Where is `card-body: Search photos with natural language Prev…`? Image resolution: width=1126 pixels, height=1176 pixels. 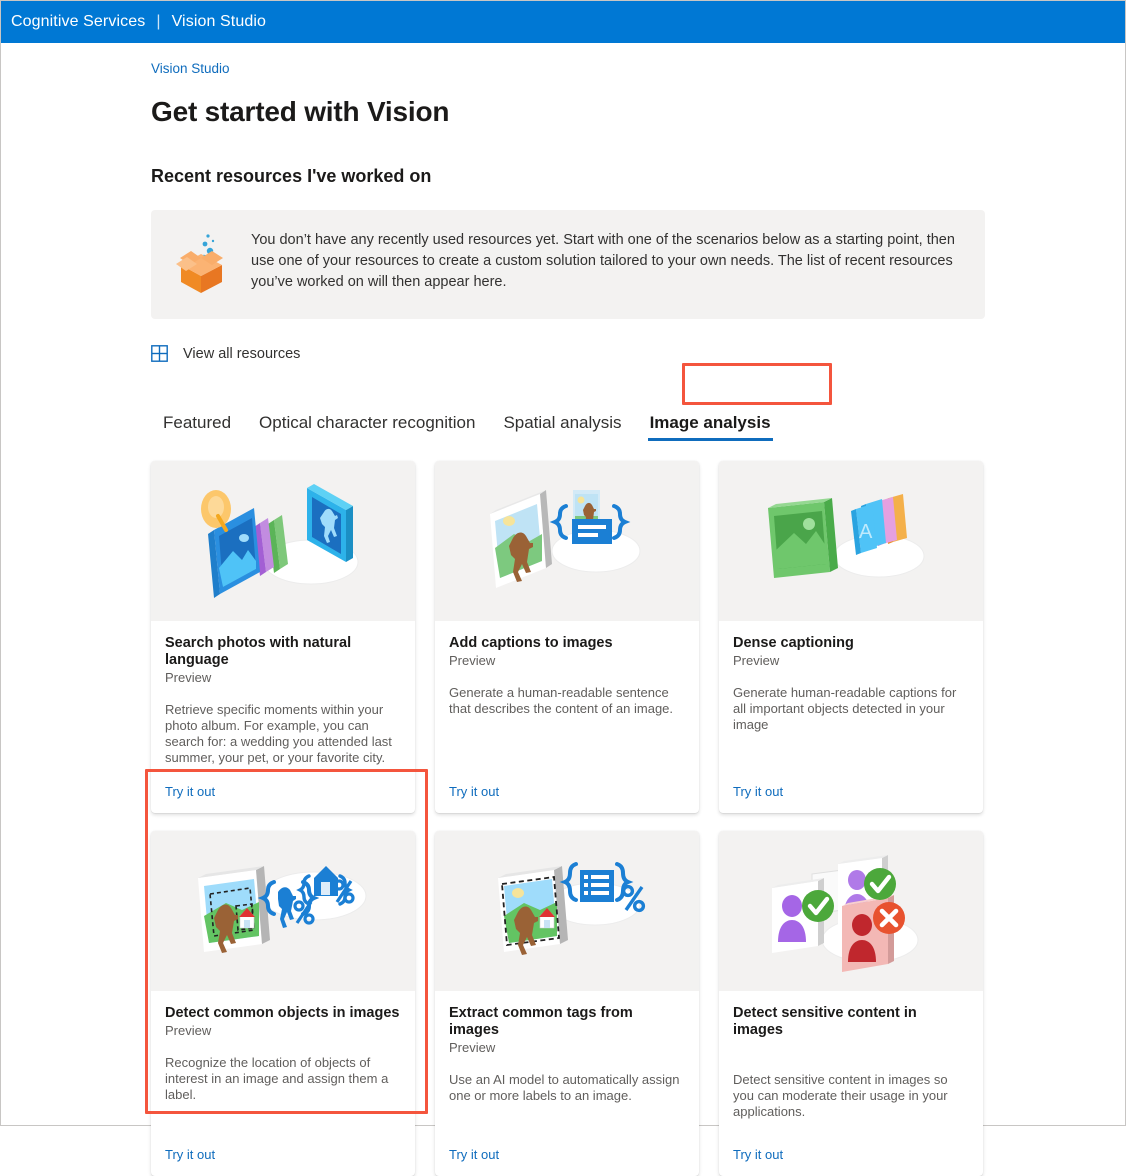 card-body: Search photos with natural language Prev… is located at coordinates (283, 693).